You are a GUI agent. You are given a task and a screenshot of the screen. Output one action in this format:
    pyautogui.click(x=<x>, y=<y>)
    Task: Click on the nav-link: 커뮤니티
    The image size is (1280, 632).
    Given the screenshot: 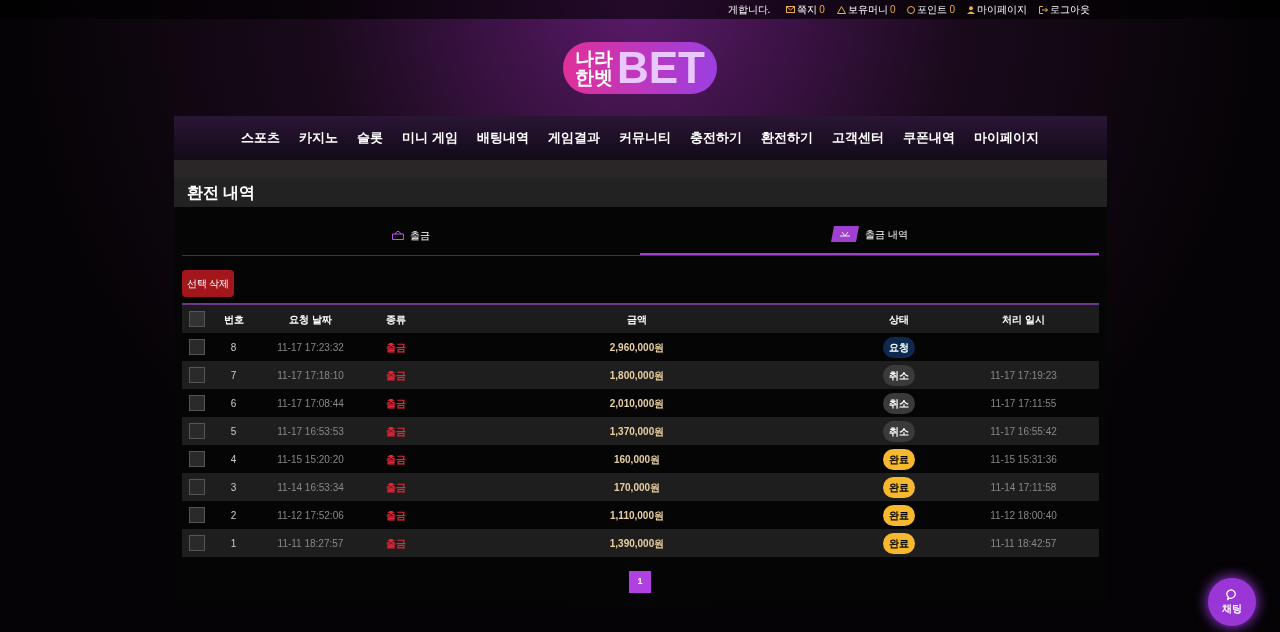 What is the action you would take?
    pyautogui.click(x=644, y=138)
    